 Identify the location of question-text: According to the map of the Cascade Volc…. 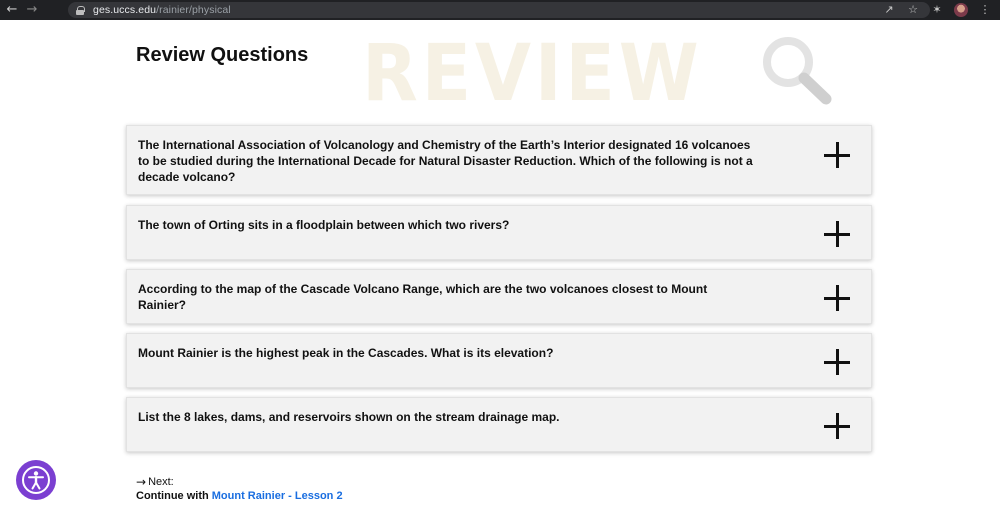
(423, 297).